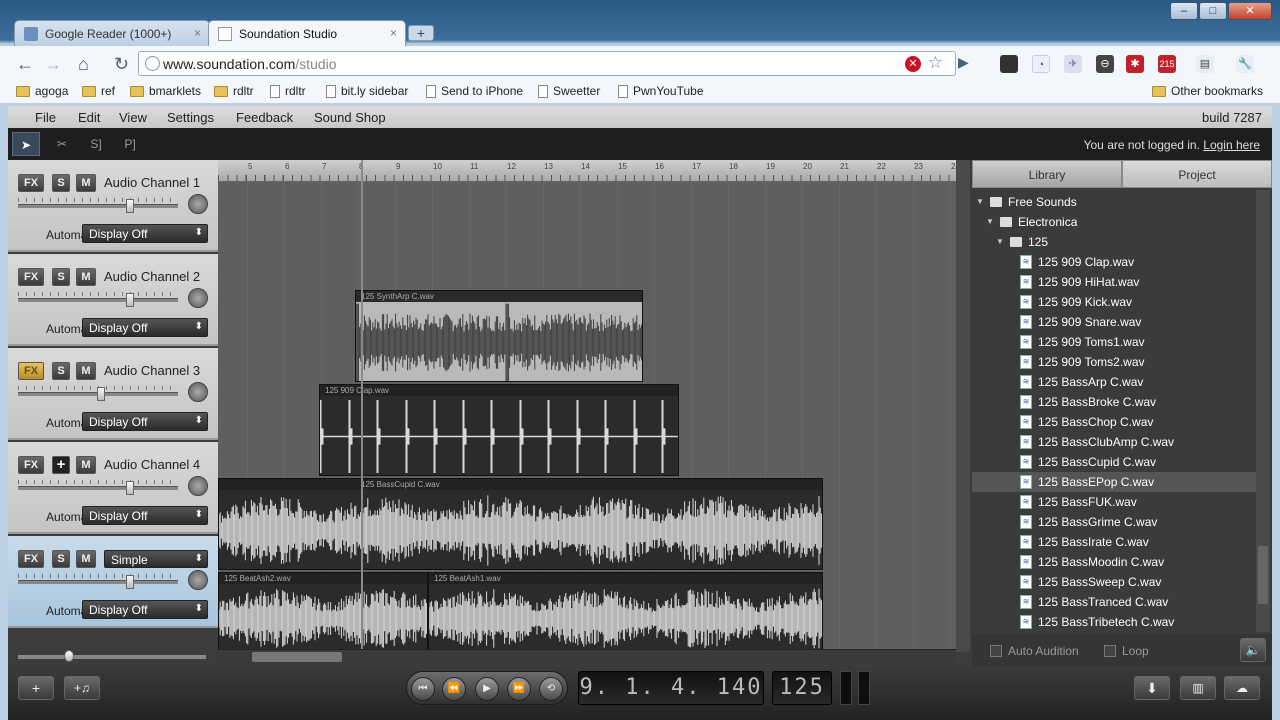 The height and width of the screenshot is (720, 1280). Describe the element at coordinates (1242, 688) in the screenshot. I see `cloud-icon: ☁` at that location.